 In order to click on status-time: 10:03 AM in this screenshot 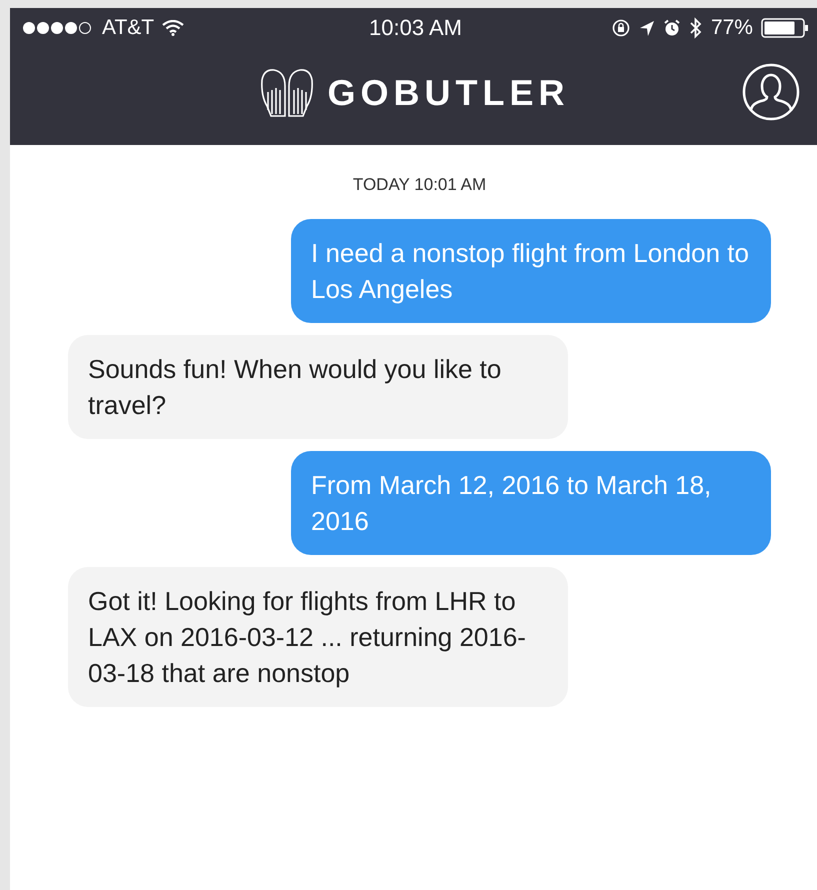, I will do `click(415, 28)`.